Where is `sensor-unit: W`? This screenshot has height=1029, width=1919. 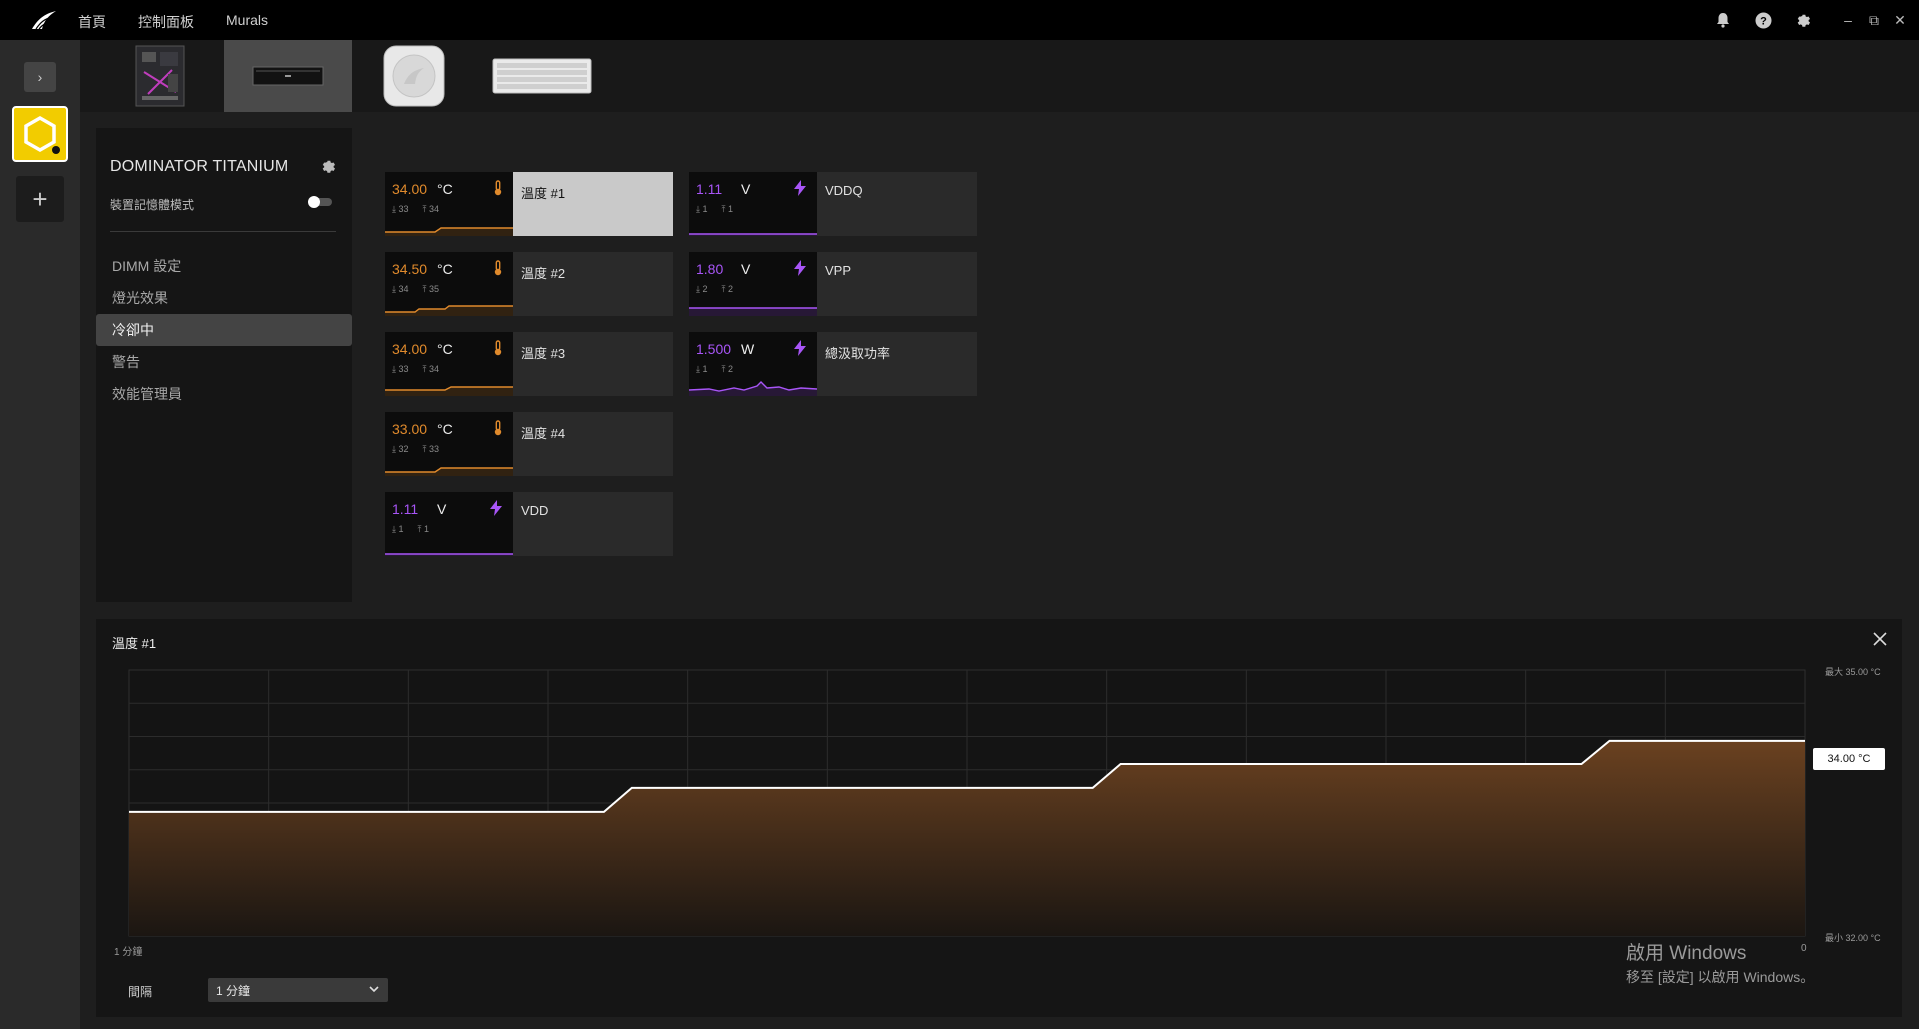
sensor-unit: W is located at coordinates (748, 349).